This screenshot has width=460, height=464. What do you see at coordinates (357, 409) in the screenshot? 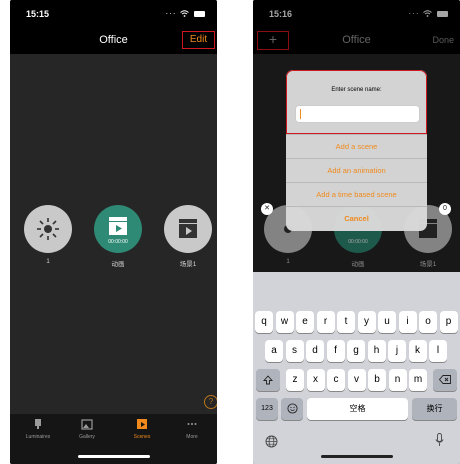
I see `space-key: 空格` at bounding box center [357, 409].